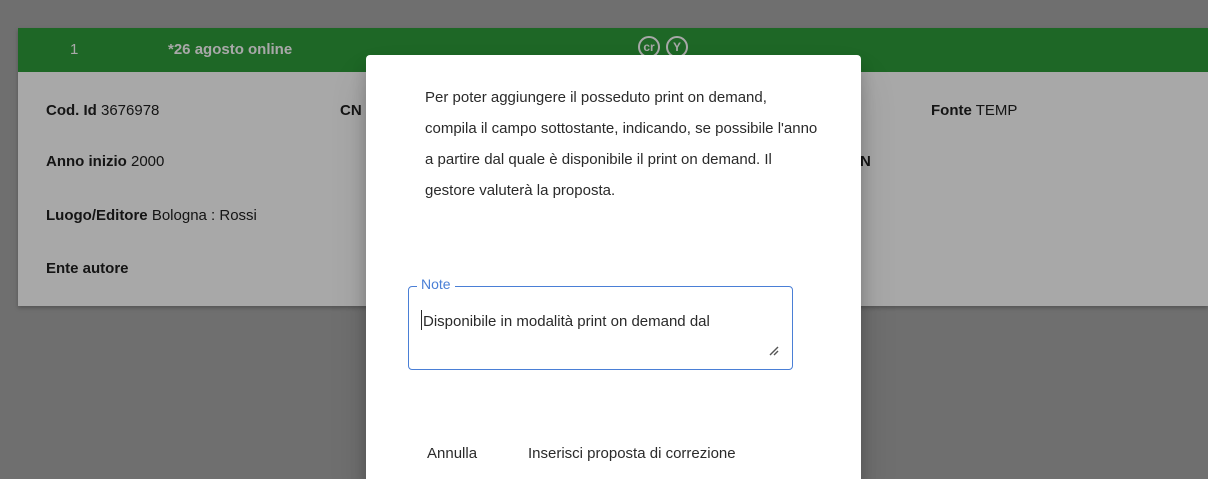 This screenshot has height=479, width=1208. What do you see at coordinates (421, 320) in the screenshot?
I see `text-caret` at bounding box center [421, 320].